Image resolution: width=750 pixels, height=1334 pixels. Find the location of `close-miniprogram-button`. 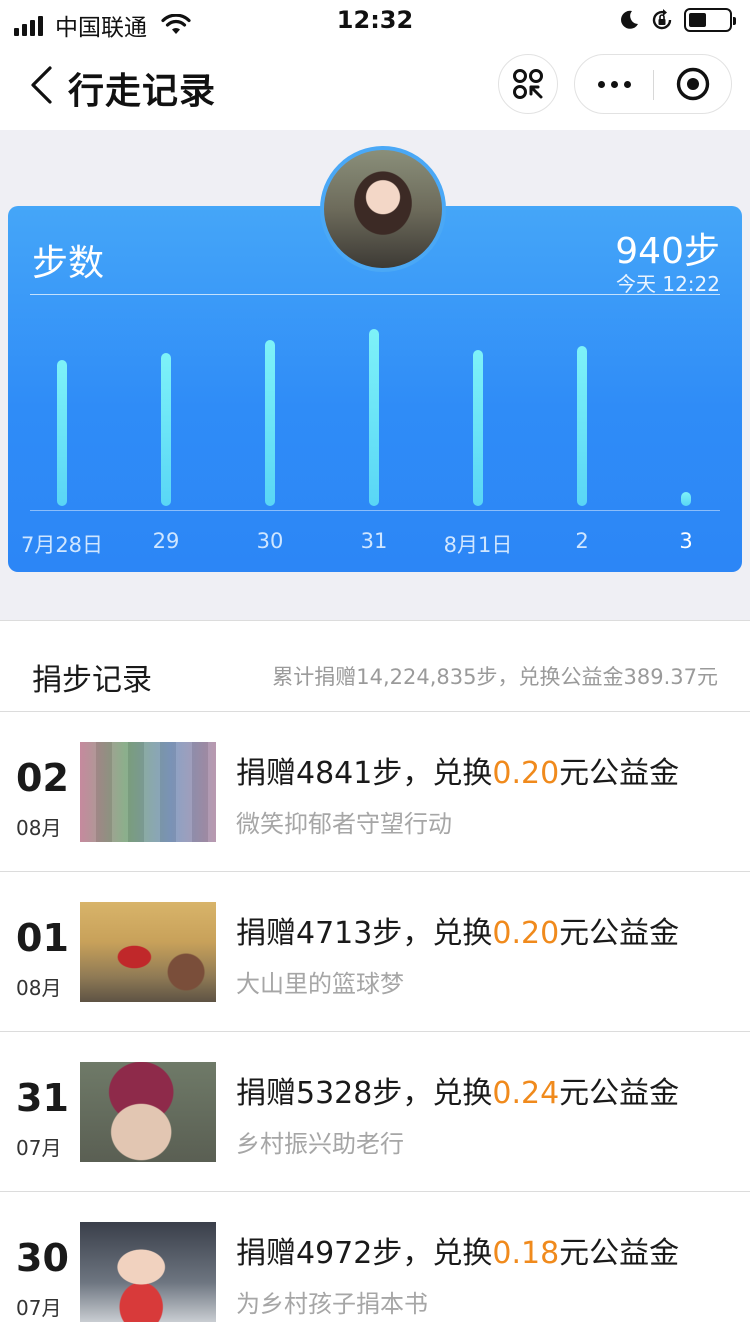

close-miniprogram-button is located at coordinates (693, 84).